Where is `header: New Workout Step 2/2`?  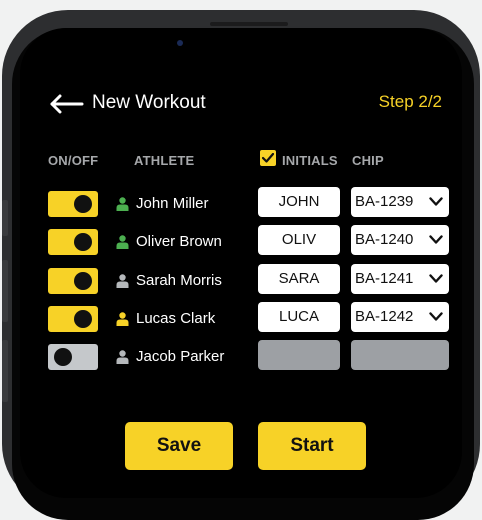
header: New Workout Step 2/2 is located at coordinates (246, 105).